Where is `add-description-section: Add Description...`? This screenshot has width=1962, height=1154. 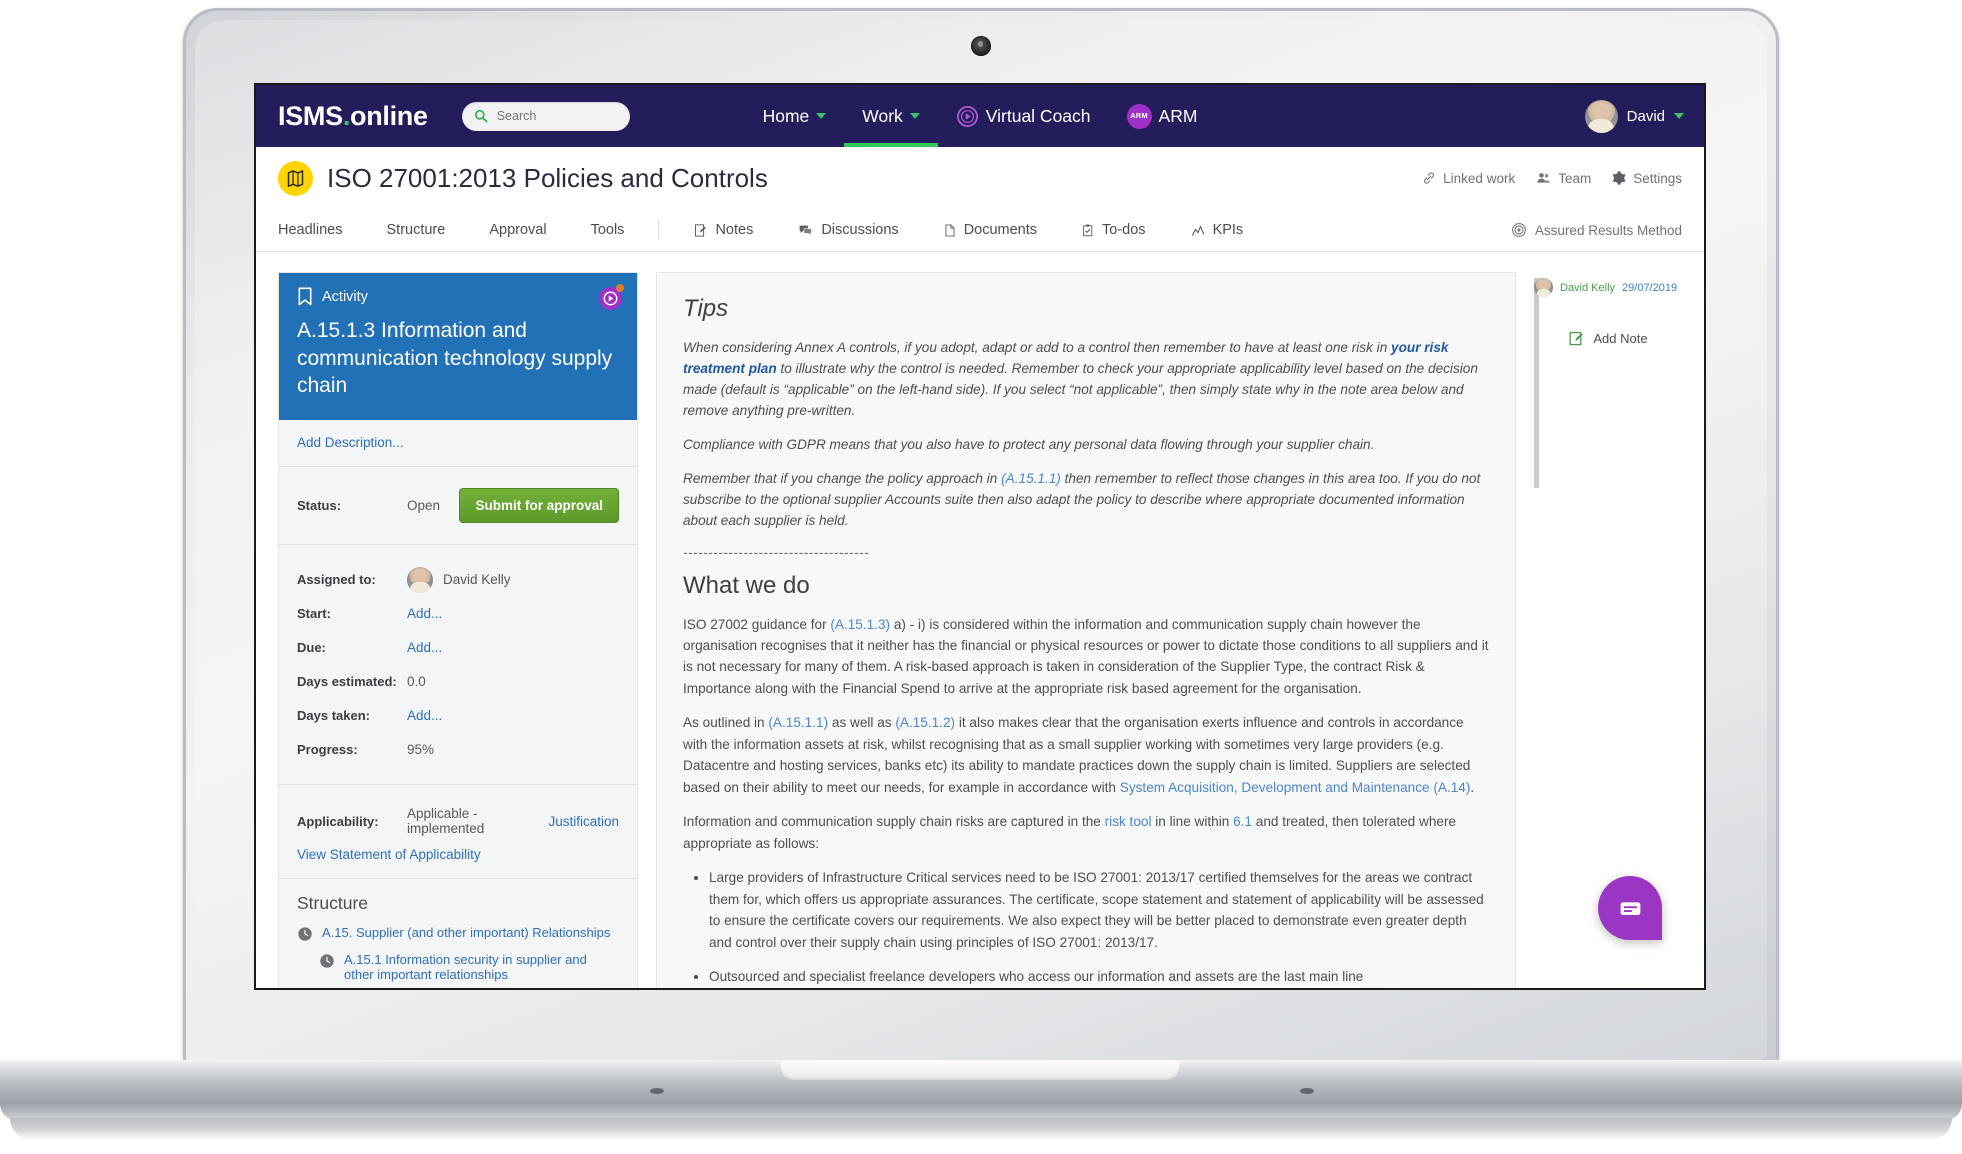 add-description-section: Add Description... is located at coordinates (458, 444).